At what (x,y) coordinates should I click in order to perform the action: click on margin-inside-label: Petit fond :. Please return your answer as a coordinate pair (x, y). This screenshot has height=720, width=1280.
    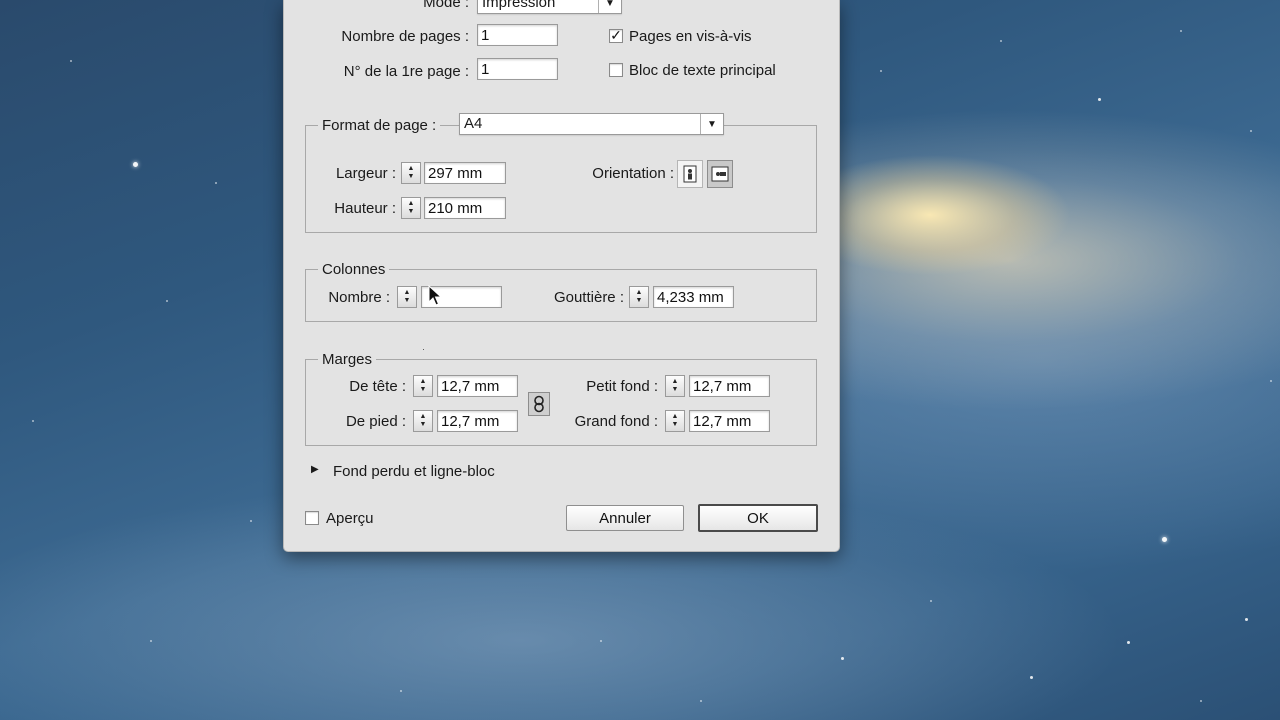
    Looking at the image, I should click on (622, 386).